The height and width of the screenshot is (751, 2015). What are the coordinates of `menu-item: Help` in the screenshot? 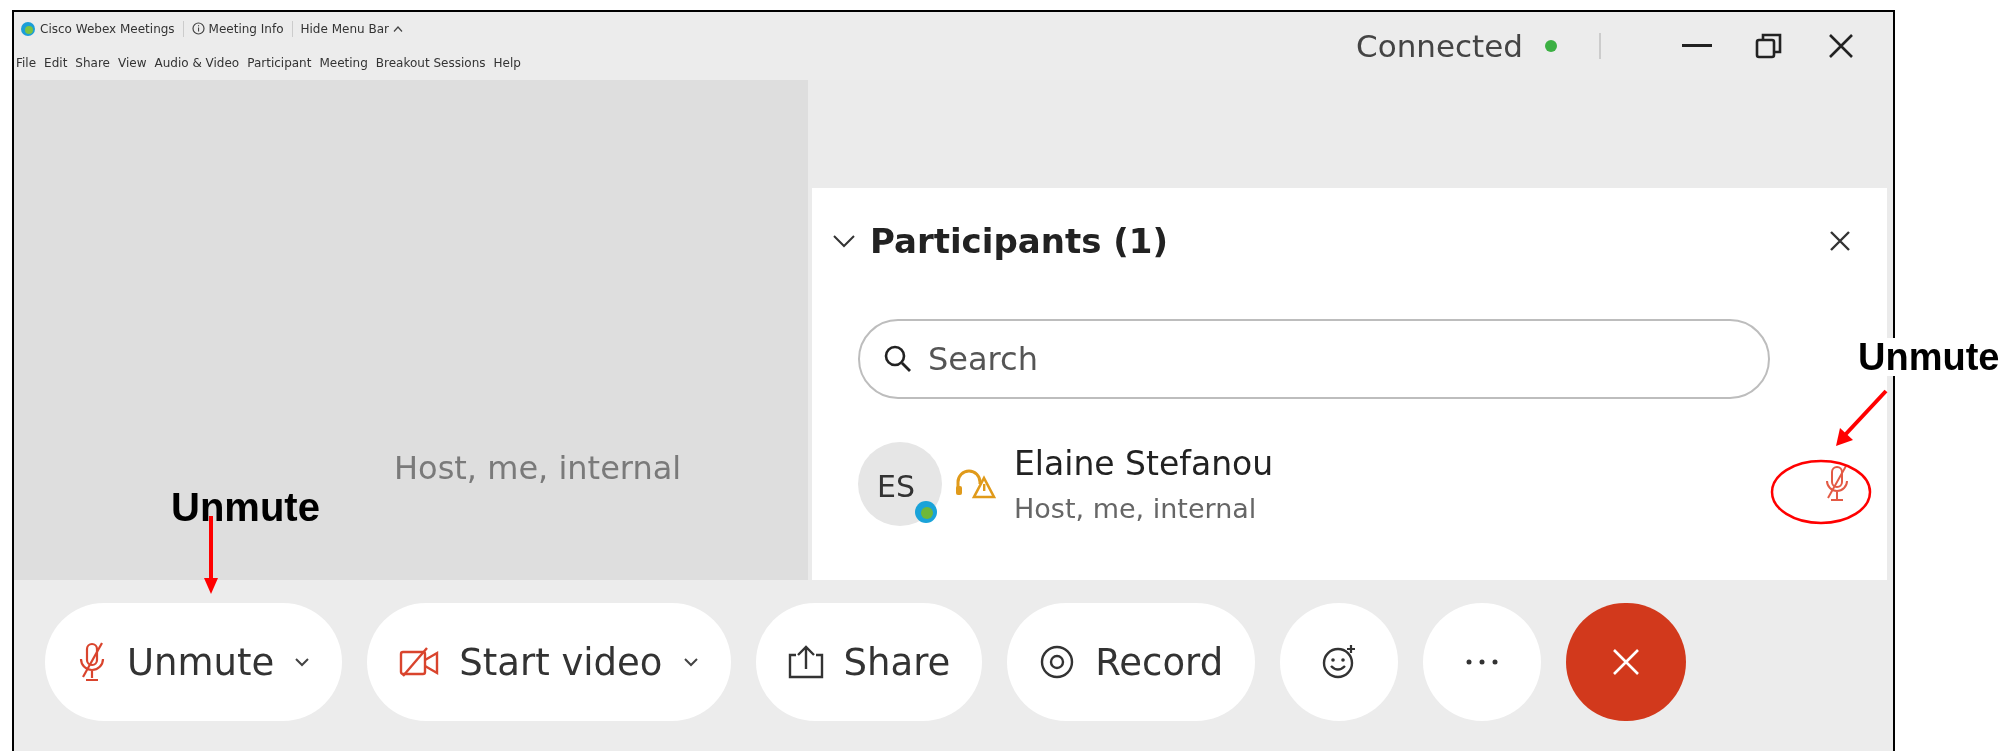 It's located at (507, 62).